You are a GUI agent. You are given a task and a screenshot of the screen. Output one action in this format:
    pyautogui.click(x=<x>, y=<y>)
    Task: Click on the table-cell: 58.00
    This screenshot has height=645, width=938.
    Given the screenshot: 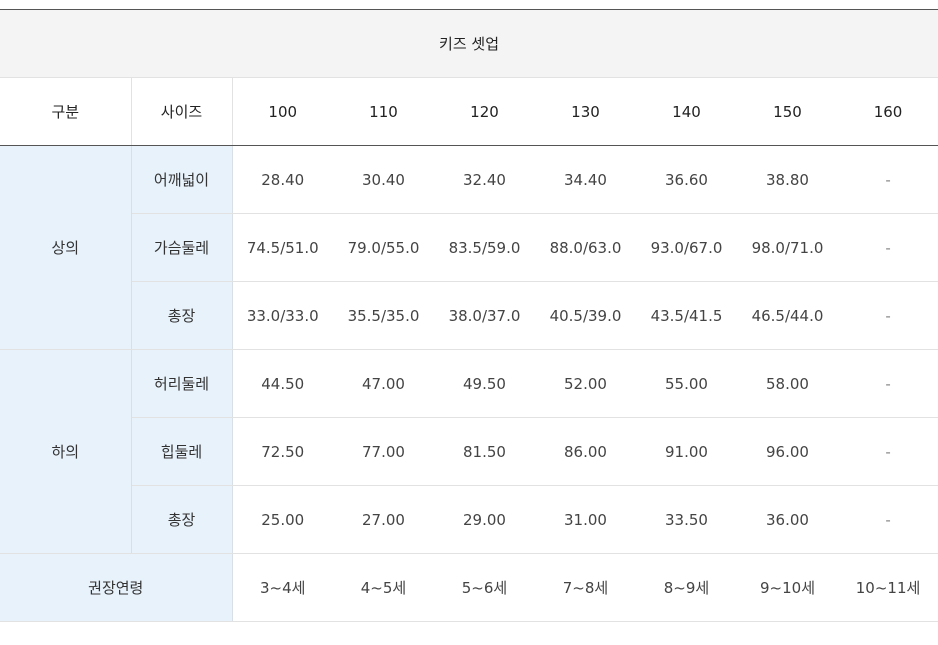 What is the action you would take?
    pyautogui.click(x=787, y=383)
    